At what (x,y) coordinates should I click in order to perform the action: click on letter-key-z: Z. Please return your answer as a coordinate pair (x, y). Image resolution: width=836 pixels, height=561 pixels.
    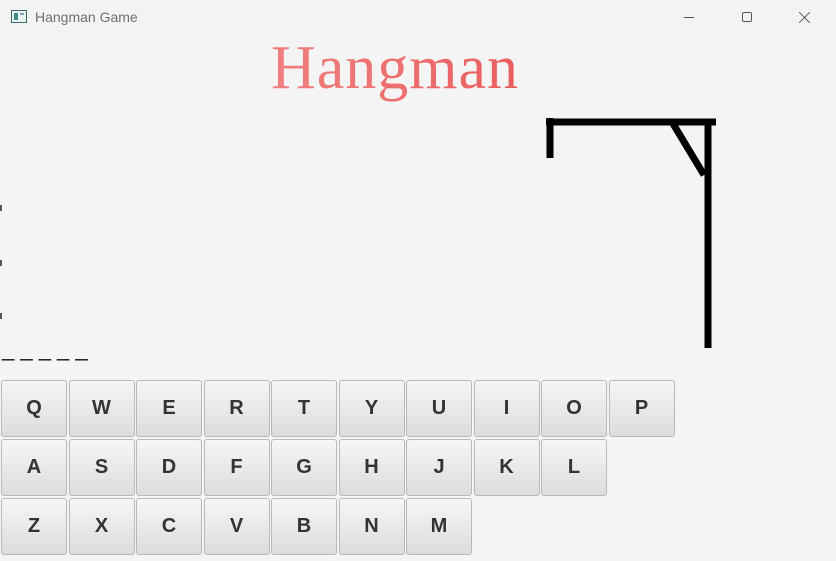
    Looking at the image, I should click on (34, 526).